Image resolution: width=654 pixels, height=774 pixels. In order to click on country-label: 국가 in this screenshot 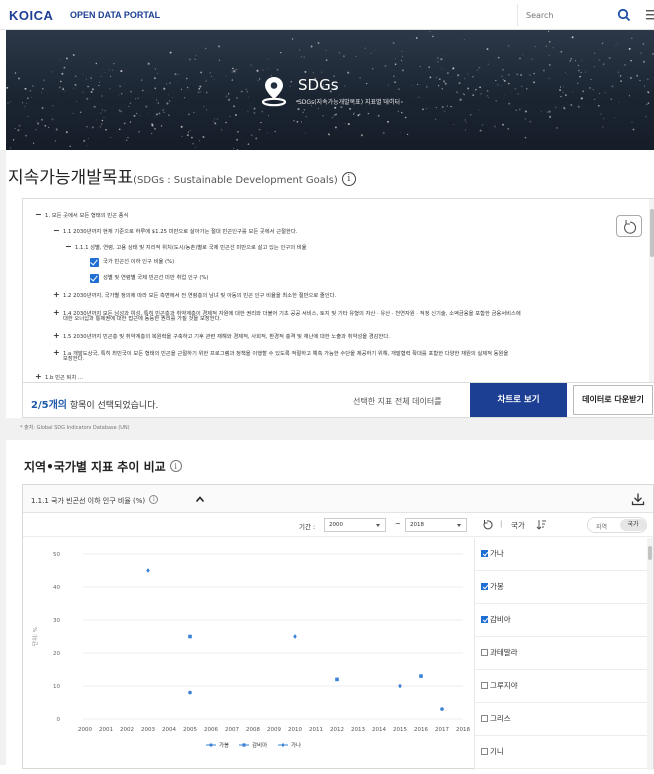, I will do `click(518, 525)`.